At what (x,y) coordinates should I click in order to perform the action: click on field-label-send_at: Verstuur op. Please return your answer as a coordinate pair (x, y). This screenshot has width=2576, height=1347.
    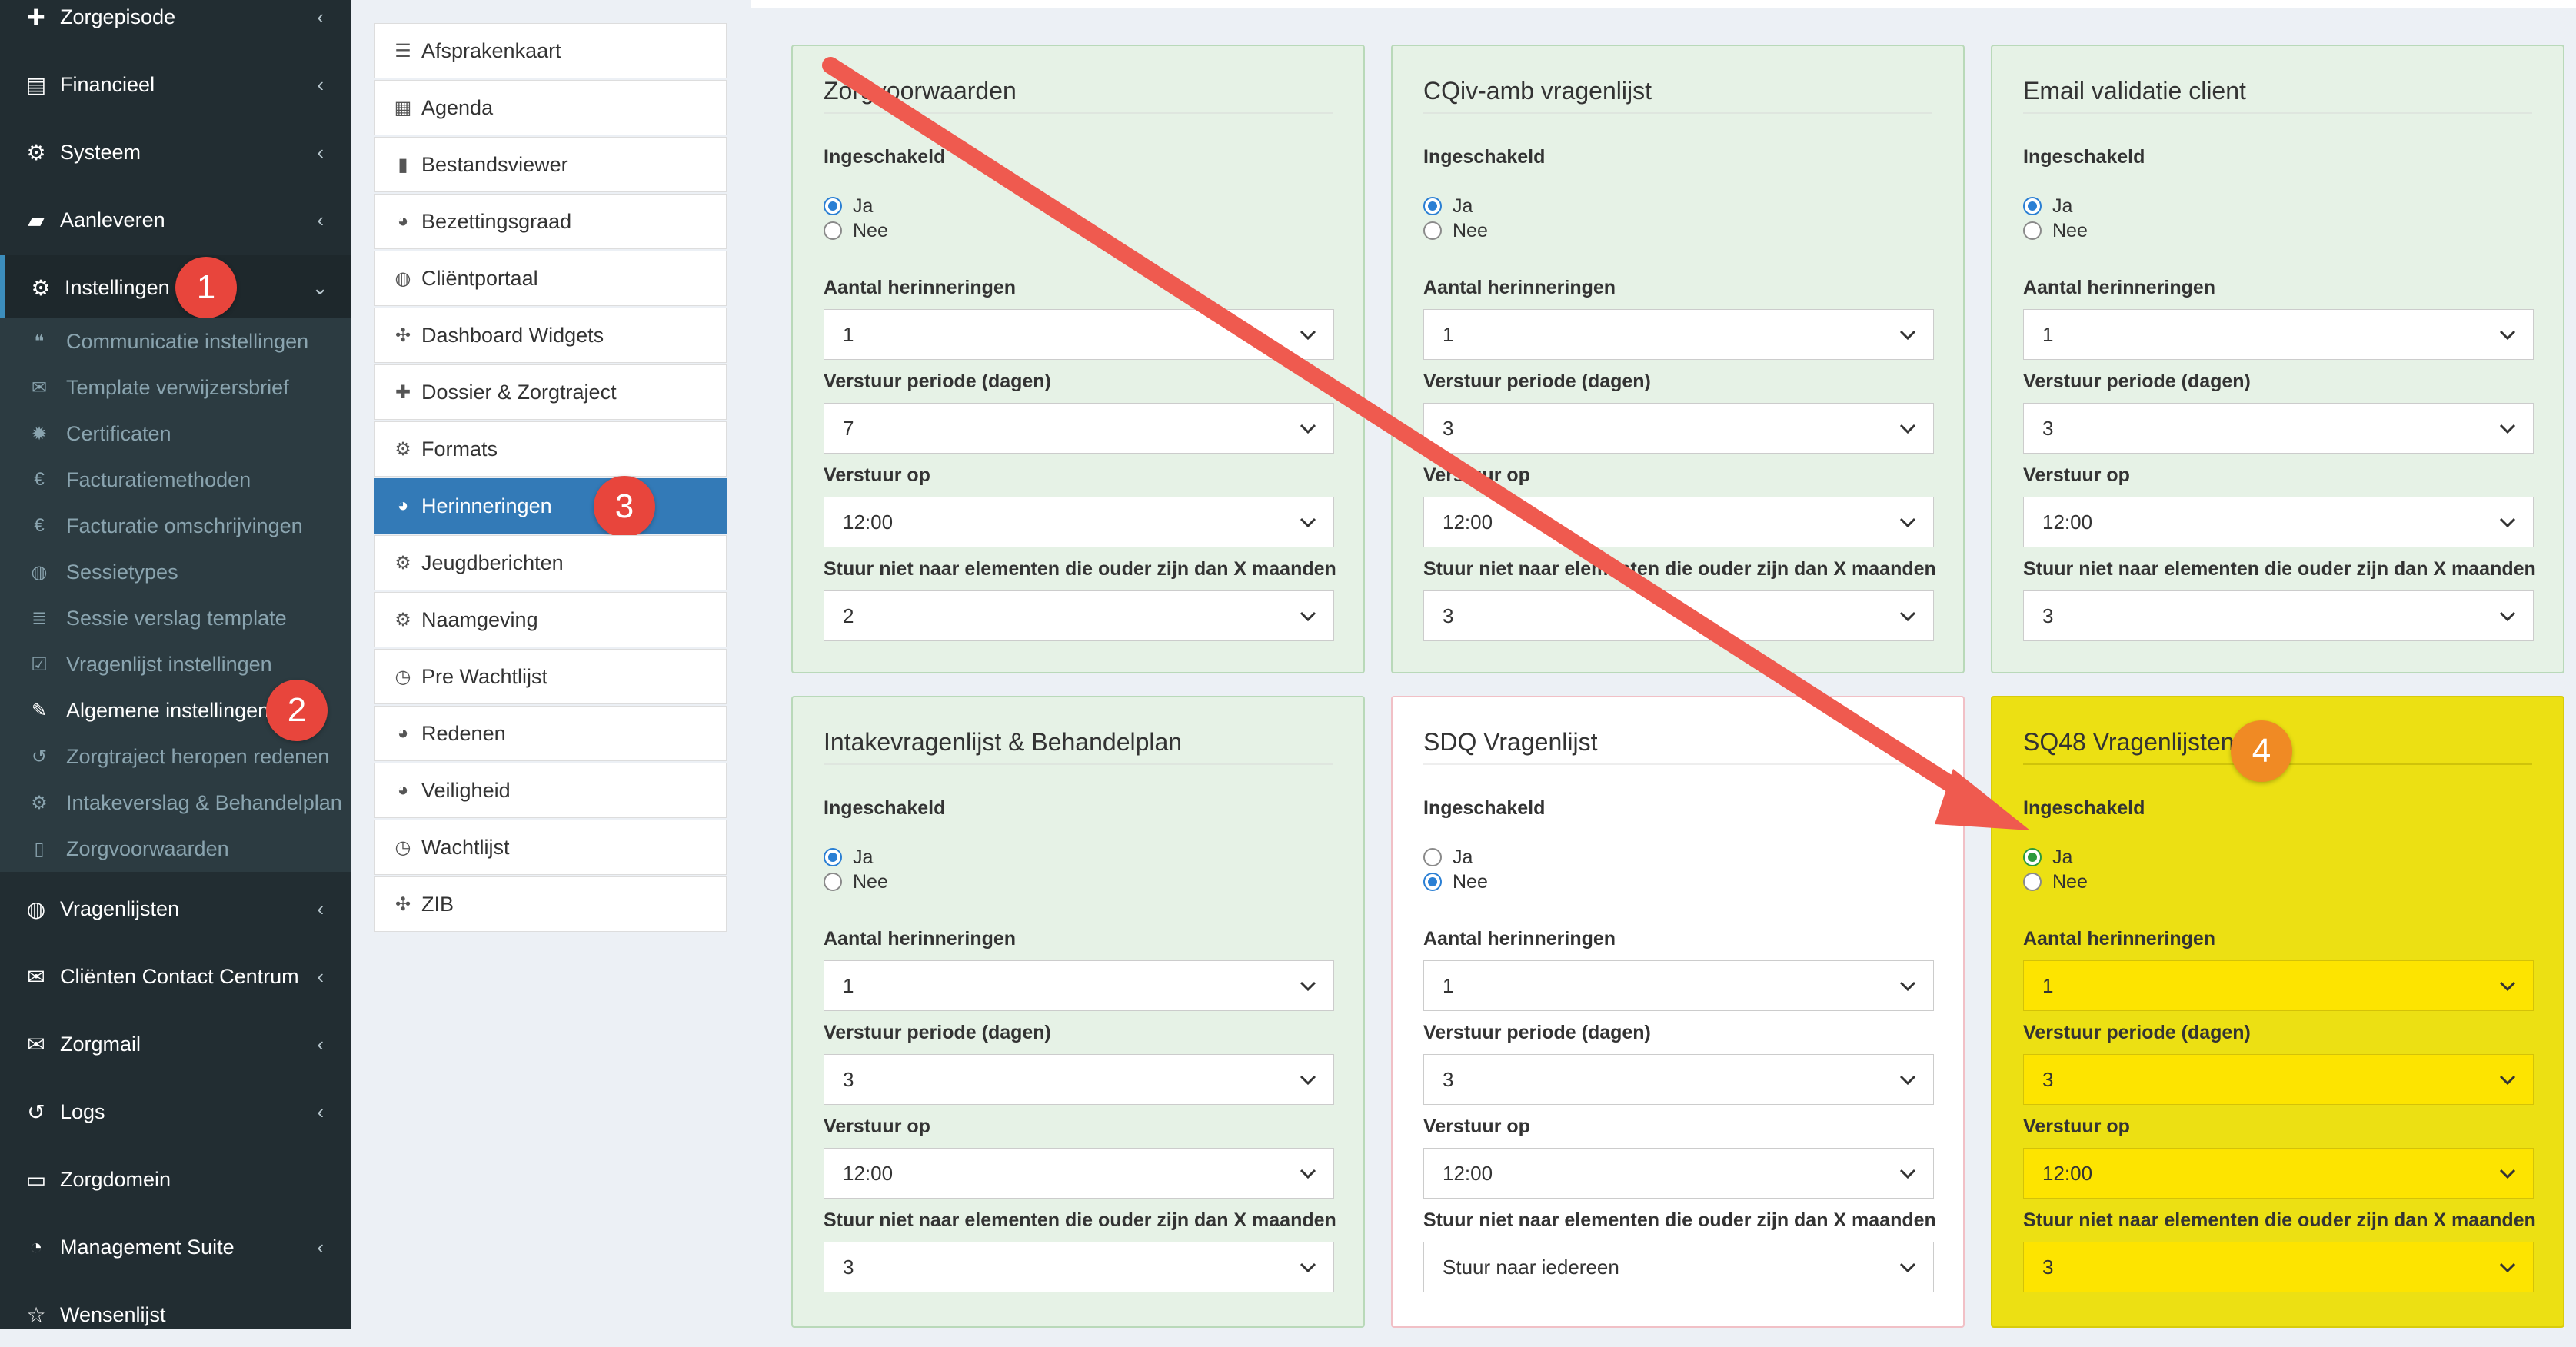
    Looking at the image, I should click on (877, 1126).